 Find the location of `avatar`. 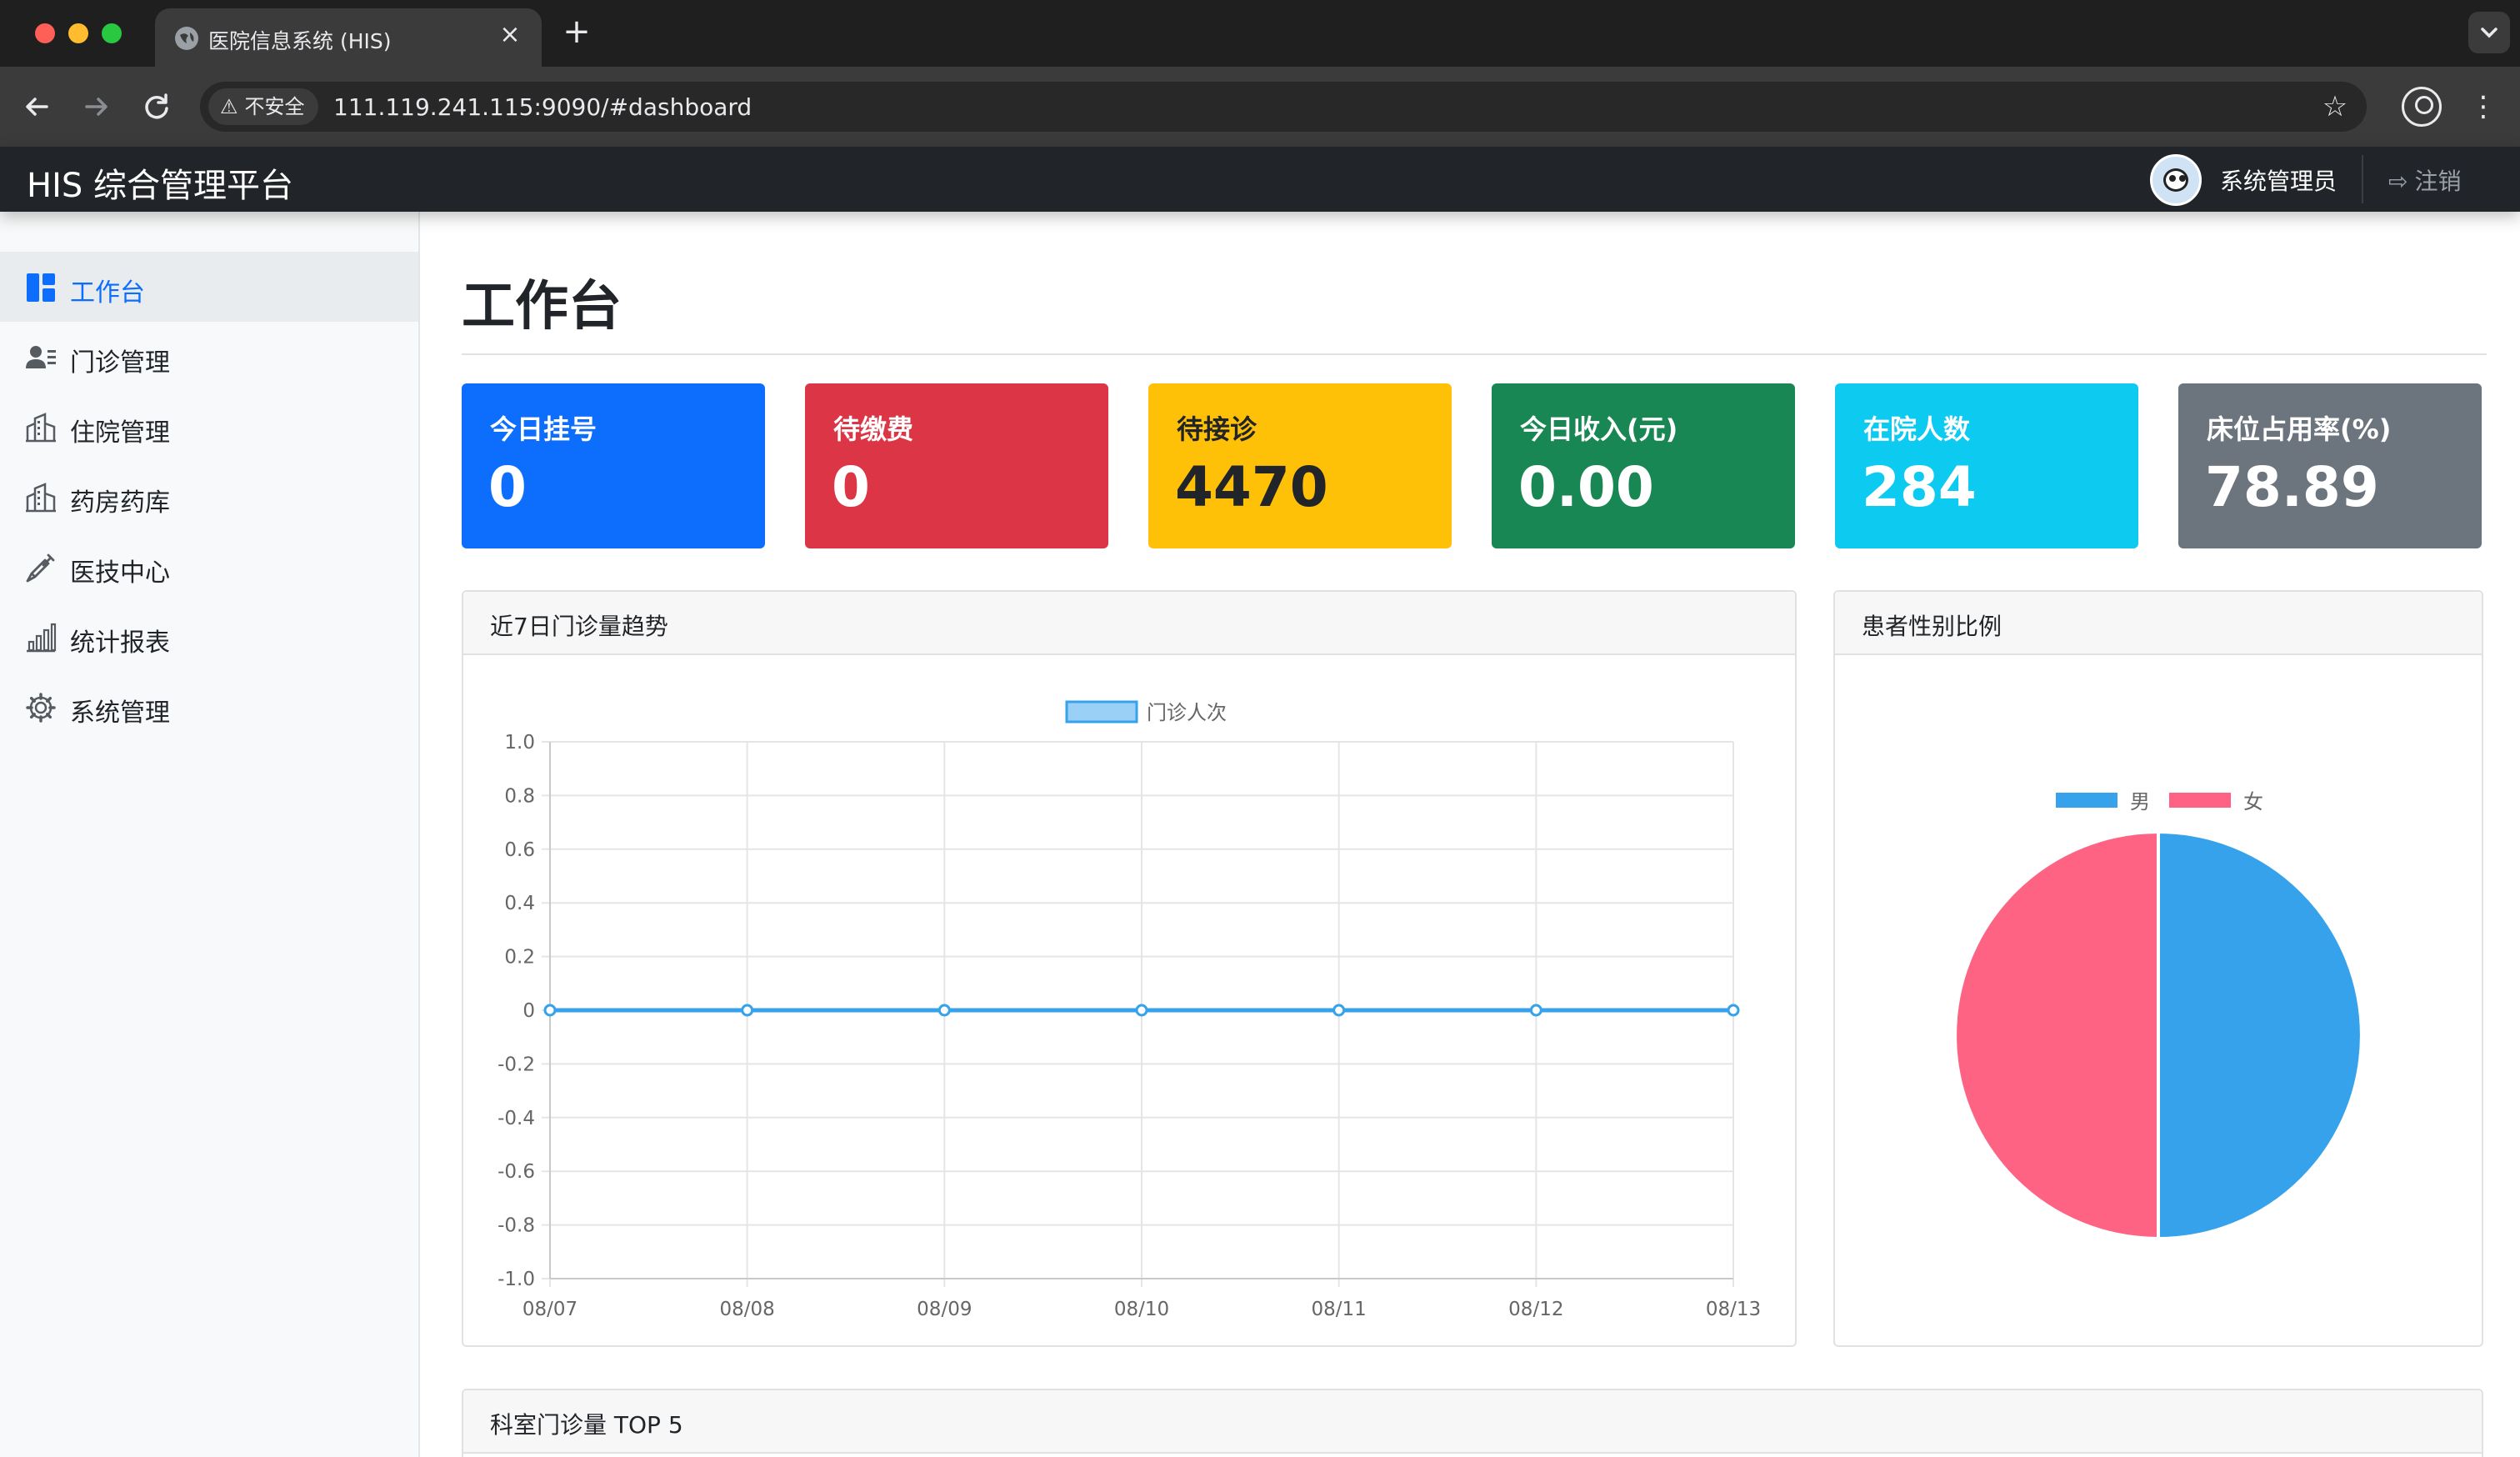

avatar is located at coordinates (2176, 180).